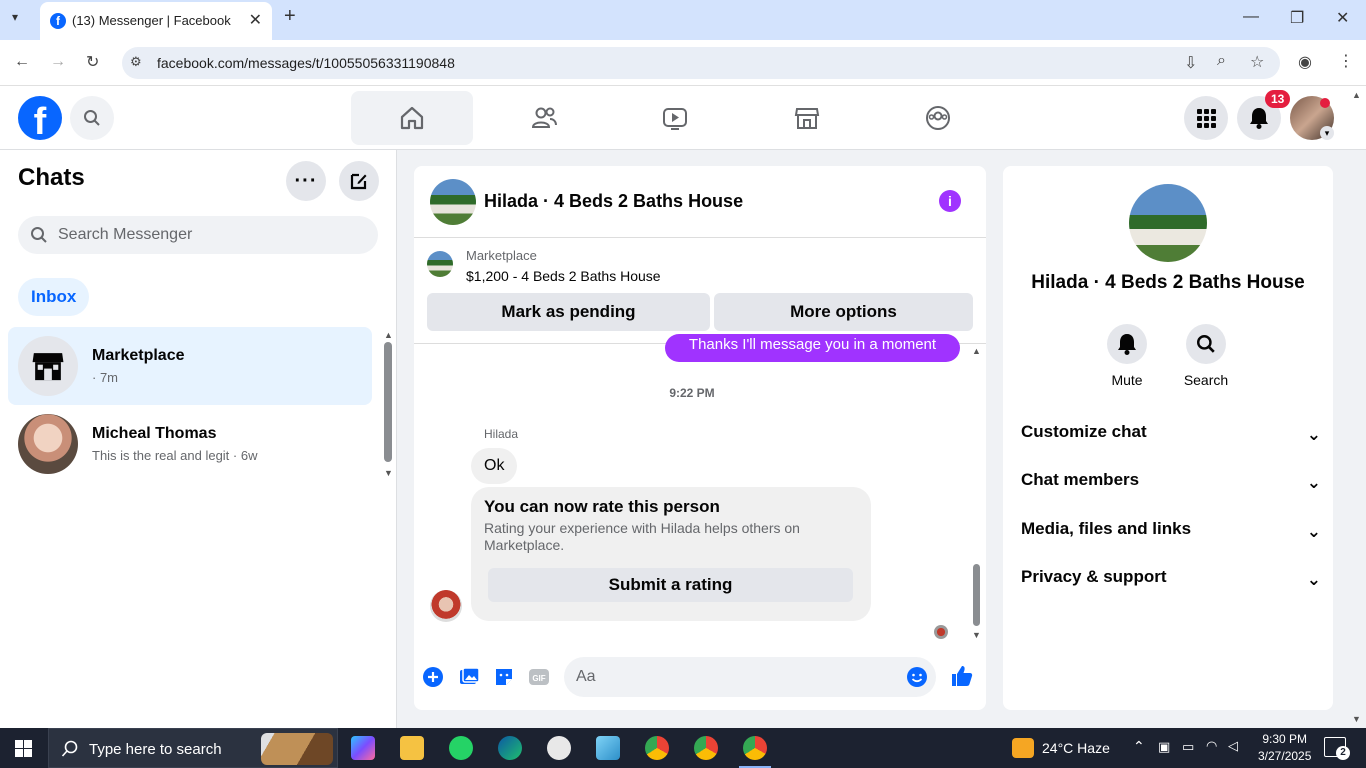  Describe the element at coordinates (1251, 17) in the screenshot. I see `minimize-icon: —` at that location.